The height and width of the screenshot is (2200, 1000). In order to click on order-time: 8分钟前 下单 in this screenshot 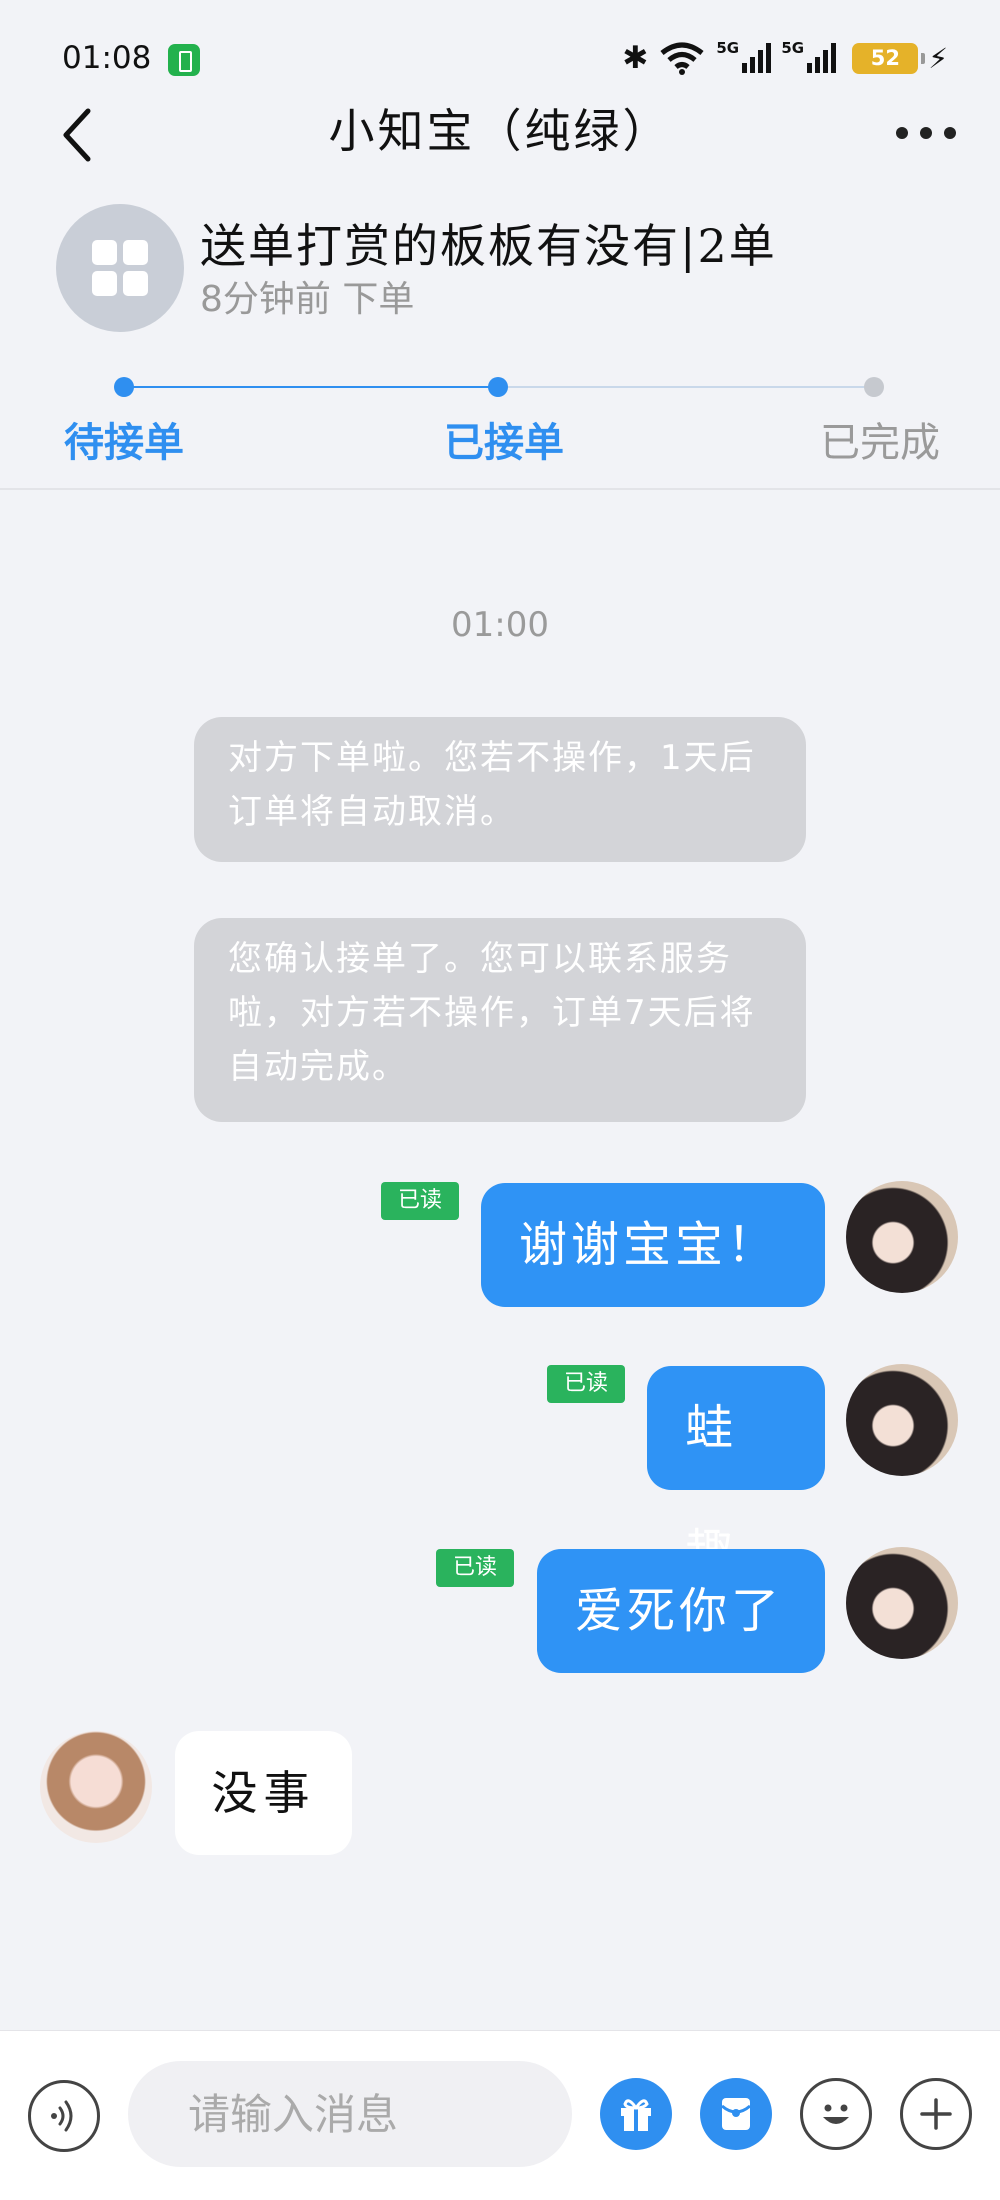, I will do `click(307, 299)`.